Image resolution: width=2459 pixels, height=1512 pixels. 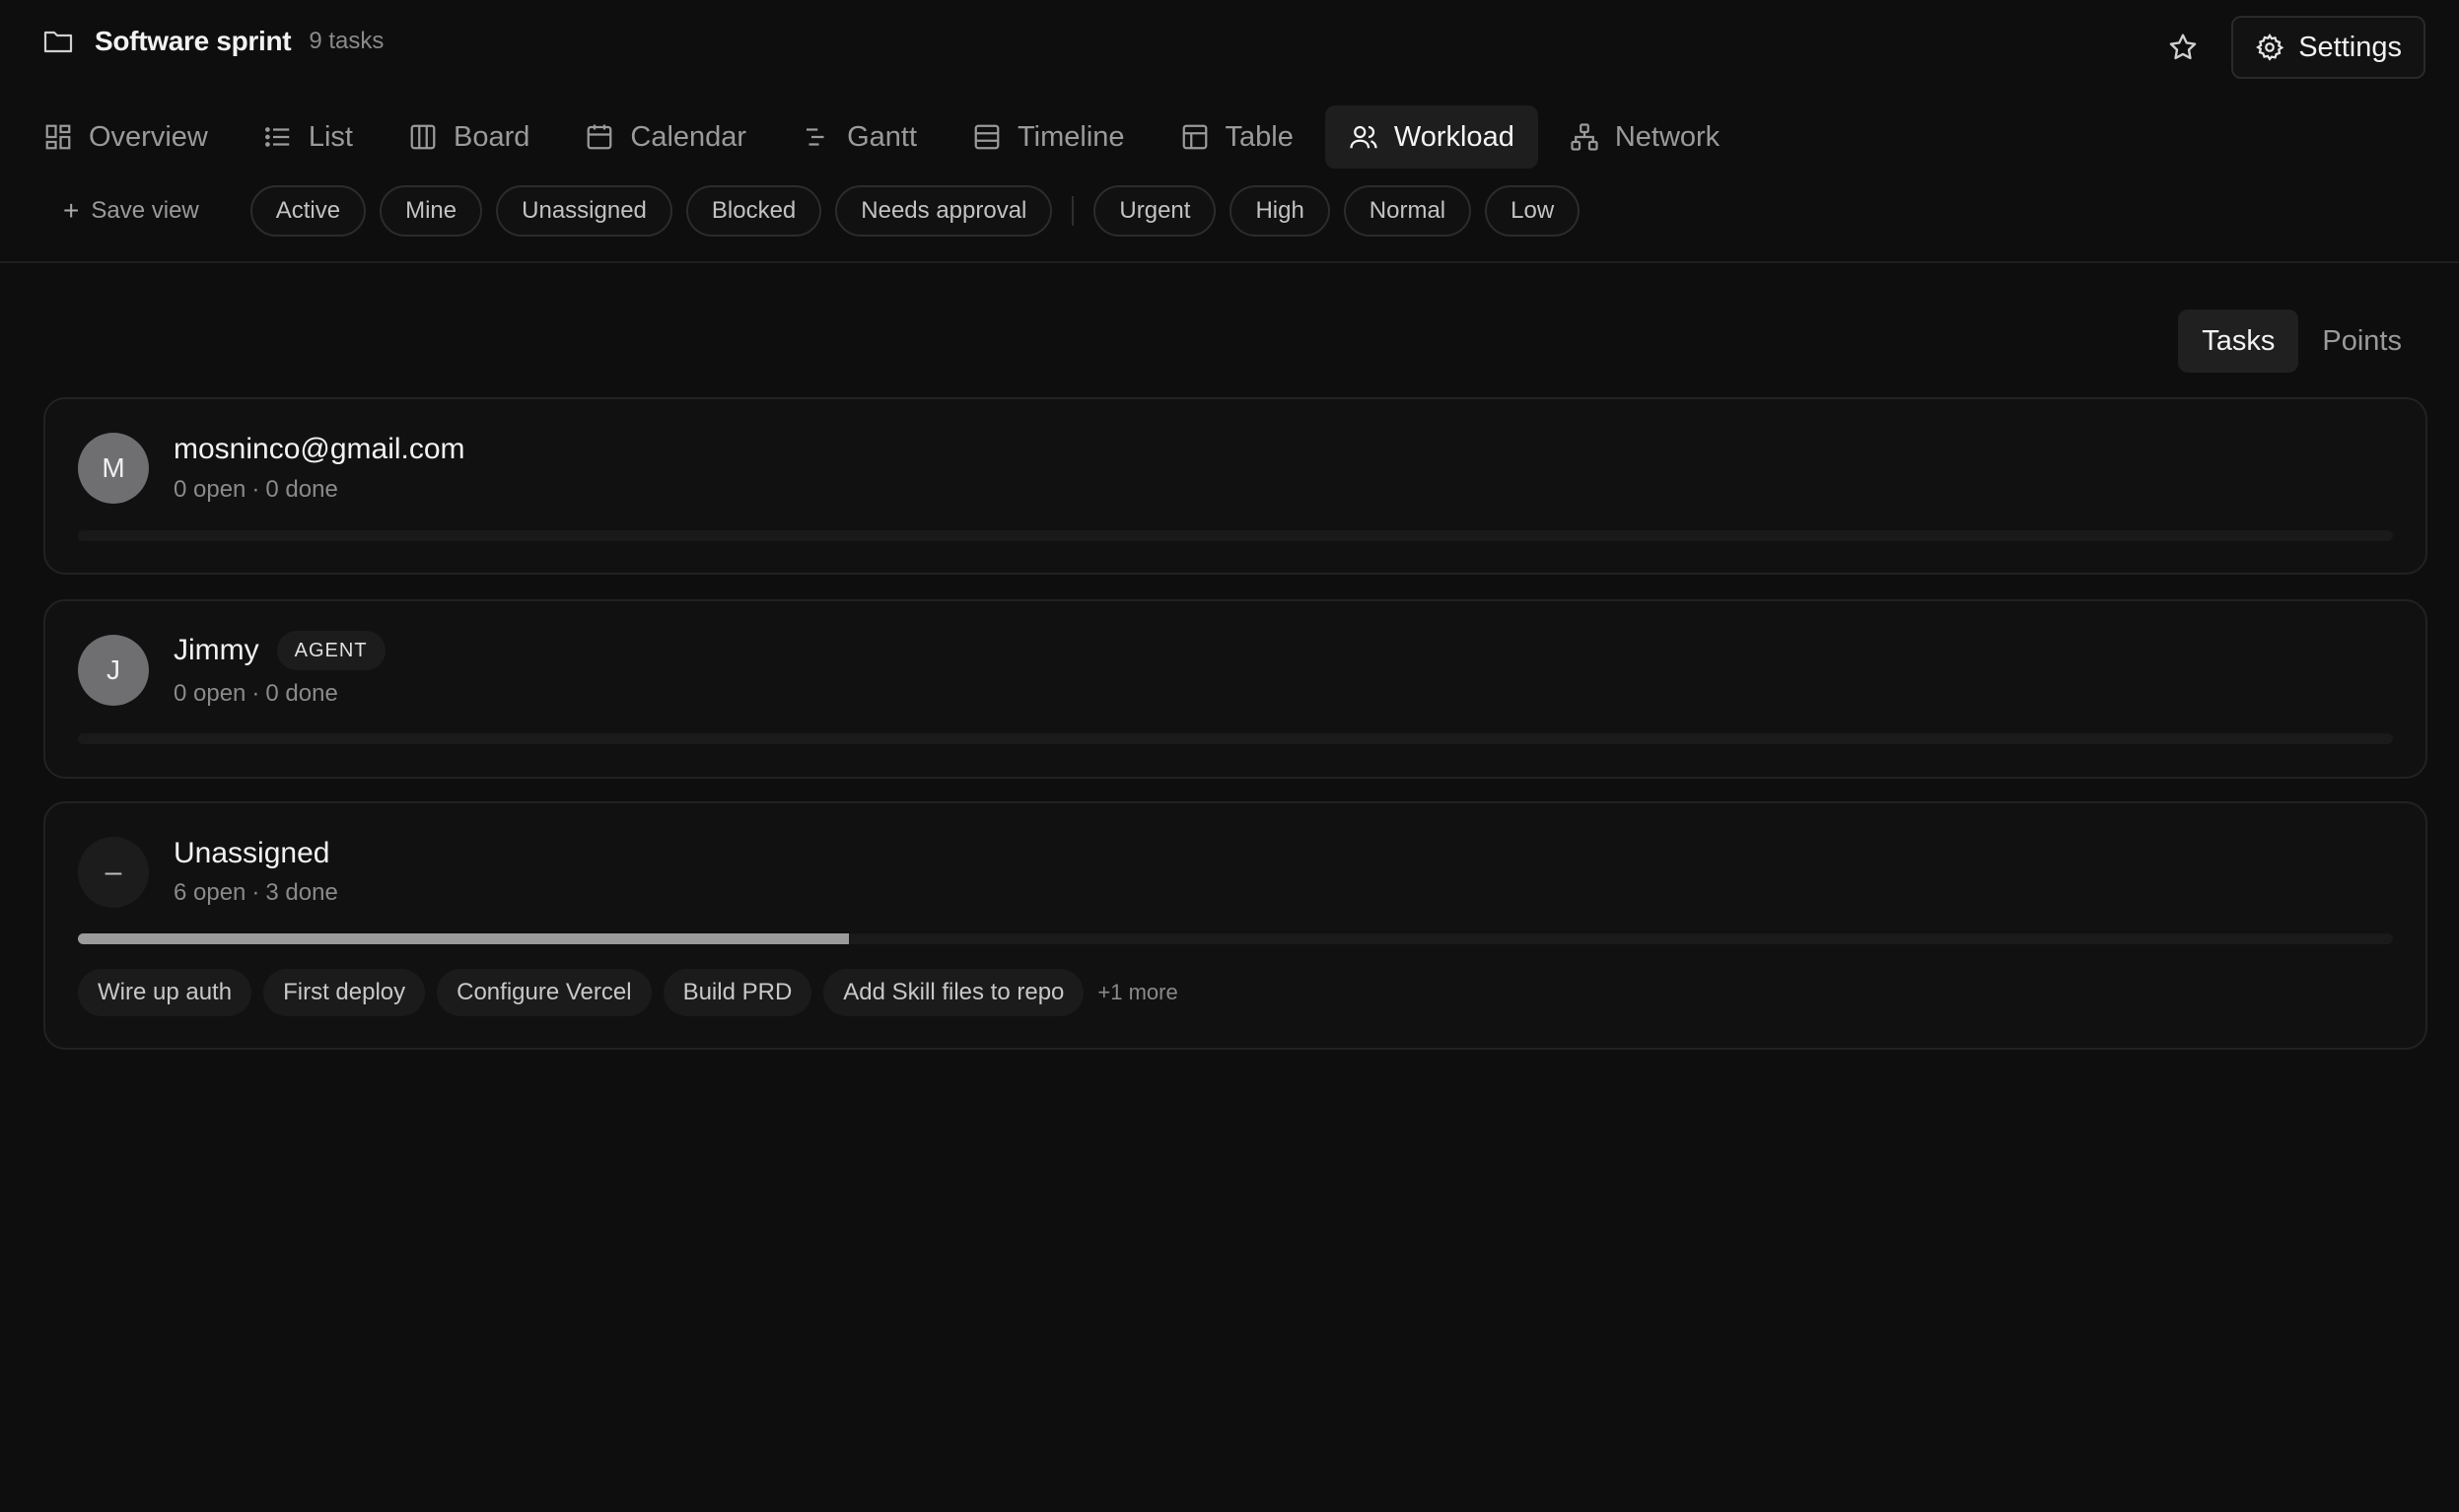 I want to click on save-view-button: + Save view, so click(x=131, y=211).